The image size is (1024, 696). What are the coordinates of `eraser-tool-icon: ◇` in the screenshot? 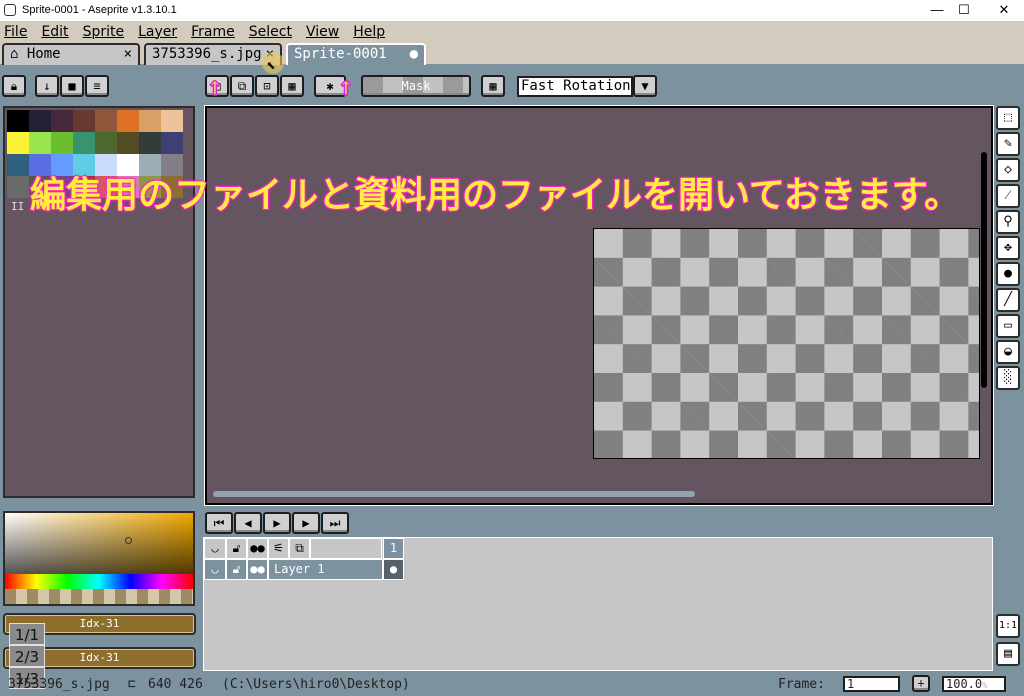 It's located at (1008, 170).